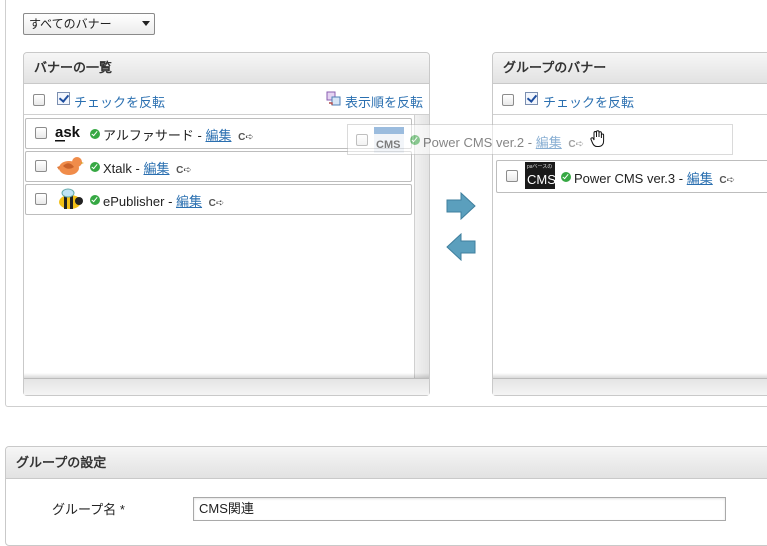 This screenshot has width=767, height=546. Describe the element at coordinates (71, 198) in the screenshot. I see `bee-icon` at that location.